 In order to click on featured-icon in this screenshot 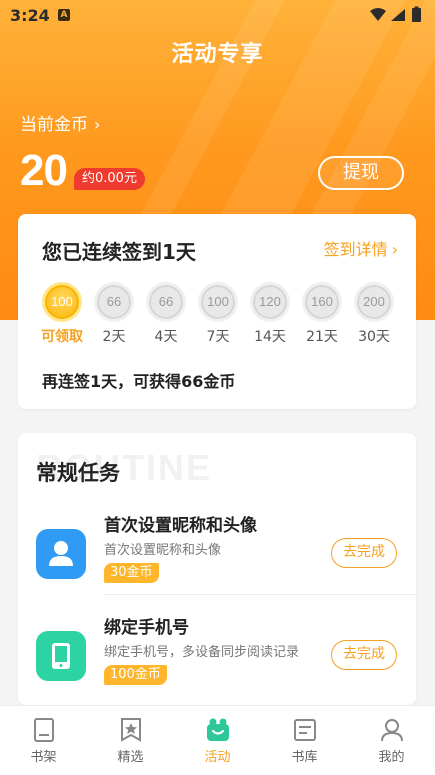, I will do `click(130, 730)`.